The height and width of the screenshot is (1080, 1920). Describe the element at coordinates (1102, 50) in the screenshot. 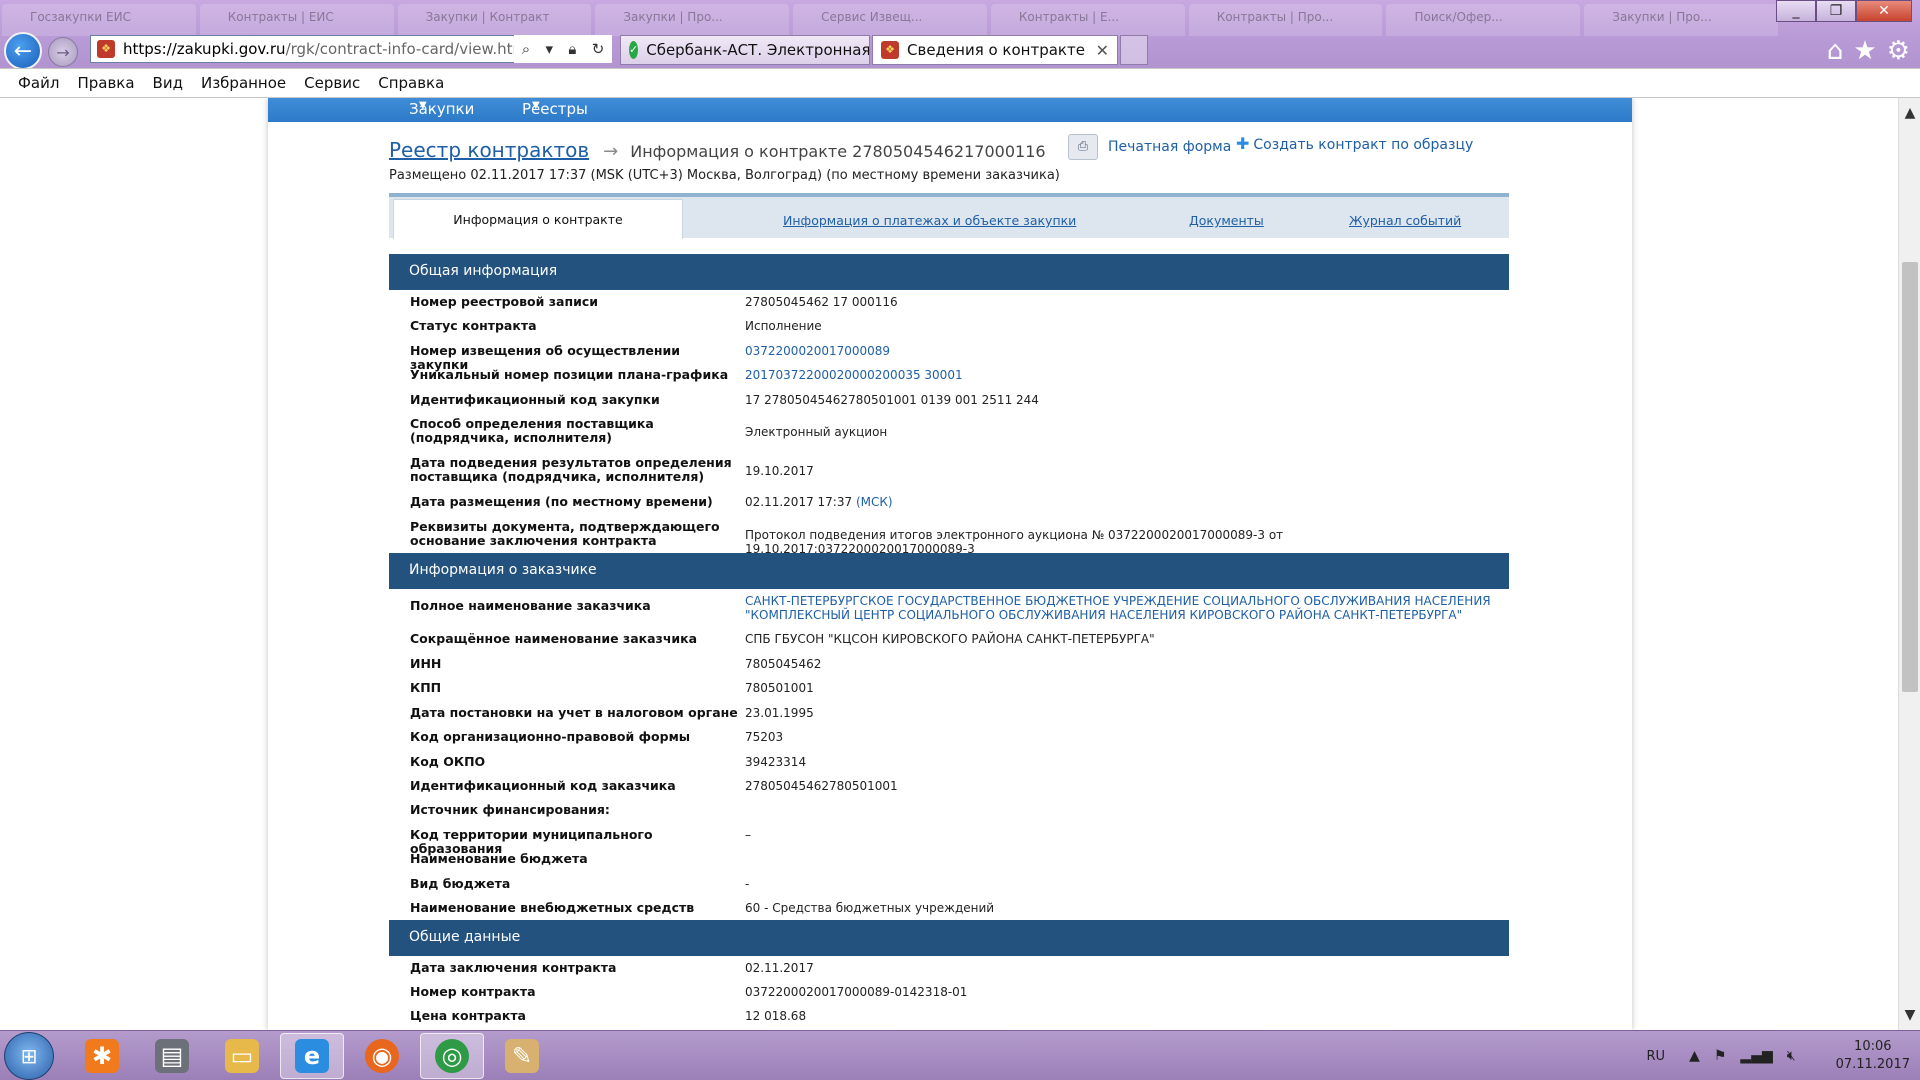

I see `close-tab-icon: ✕` at that location.